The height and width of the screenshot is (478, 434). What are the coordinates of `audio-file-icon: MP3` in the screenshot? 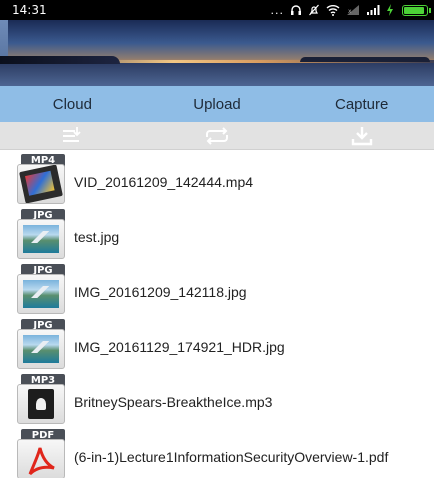 It's located at (40, 399).